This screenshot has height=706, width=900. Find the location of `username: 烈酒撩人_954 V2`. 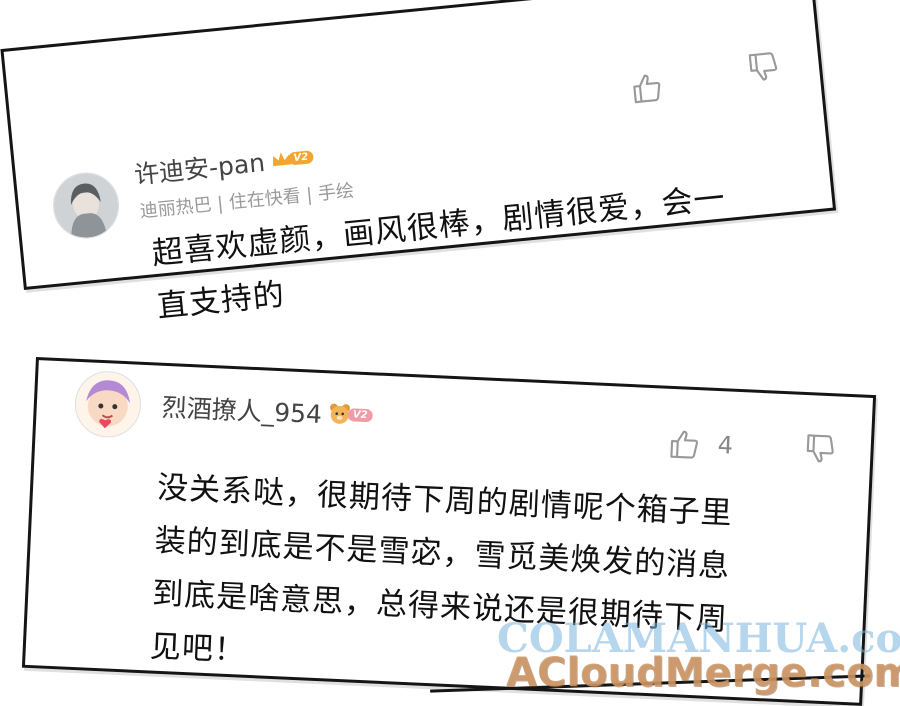

username: 烈酒撩人_954 V2 is located at coordinates (267, 411).